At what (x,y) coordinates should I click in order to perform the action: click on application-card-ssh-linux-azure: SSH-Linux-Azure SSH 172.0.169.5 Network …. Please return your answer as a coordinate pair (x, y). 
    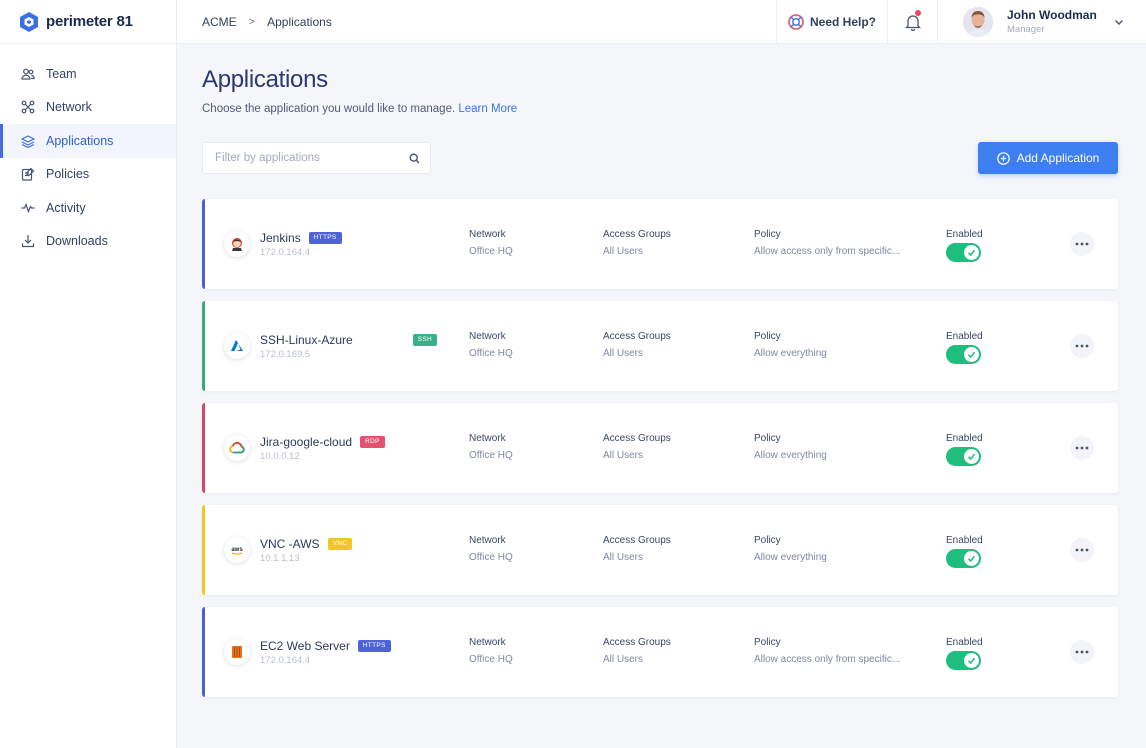
    Looking at the image, I should click on (660, 346).